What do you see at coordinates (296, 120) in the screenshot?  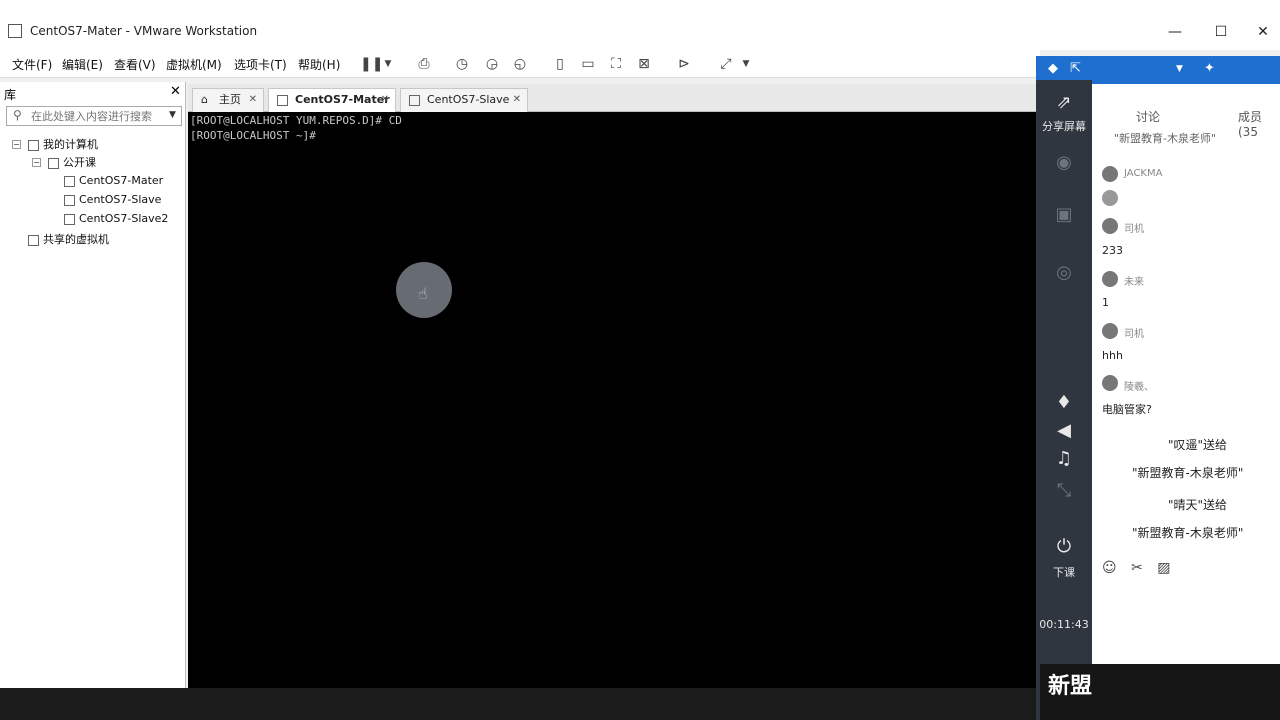 I see `console-line: [ROOT@LOCALHOST YUM.REPOS.D]# CD` at bounding box center [296, 120].